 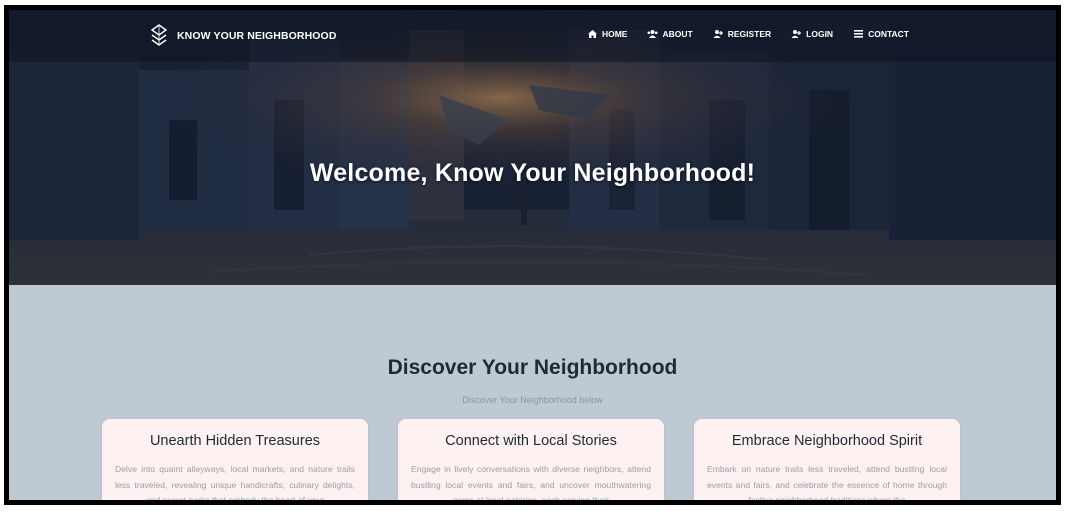 I want to click on user-plus-icon, so click(x=718, y=34).